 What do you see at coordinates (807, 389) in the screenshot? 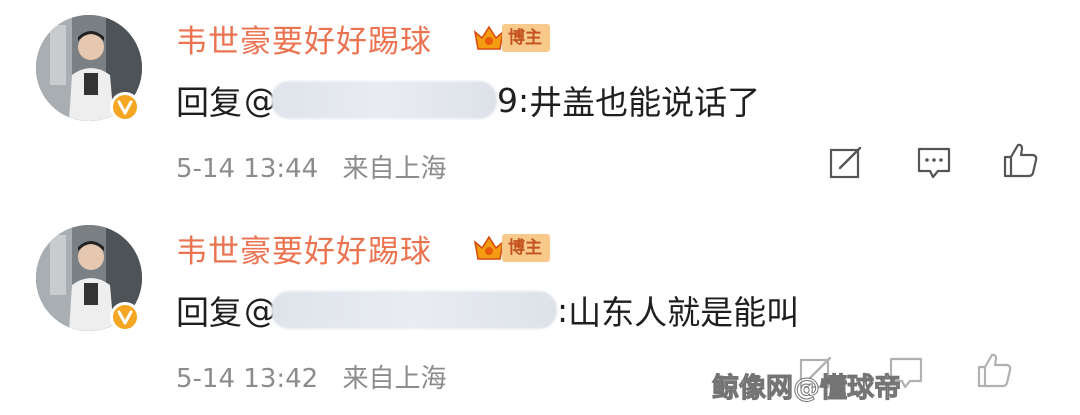
I see `watermark: 鲸像网@懂球帝` at bounding box center [807, 389].